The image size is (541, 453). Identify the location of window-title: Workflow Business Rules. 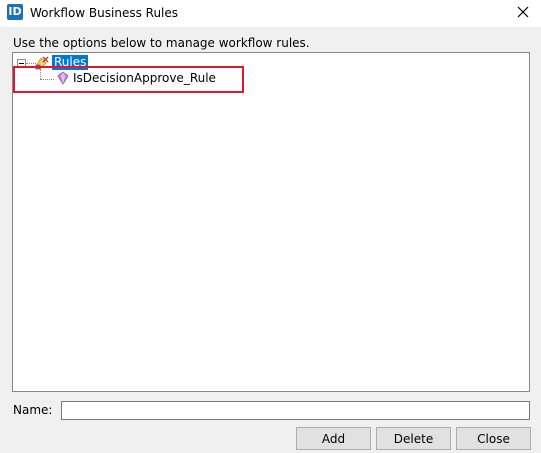
(104, 13).